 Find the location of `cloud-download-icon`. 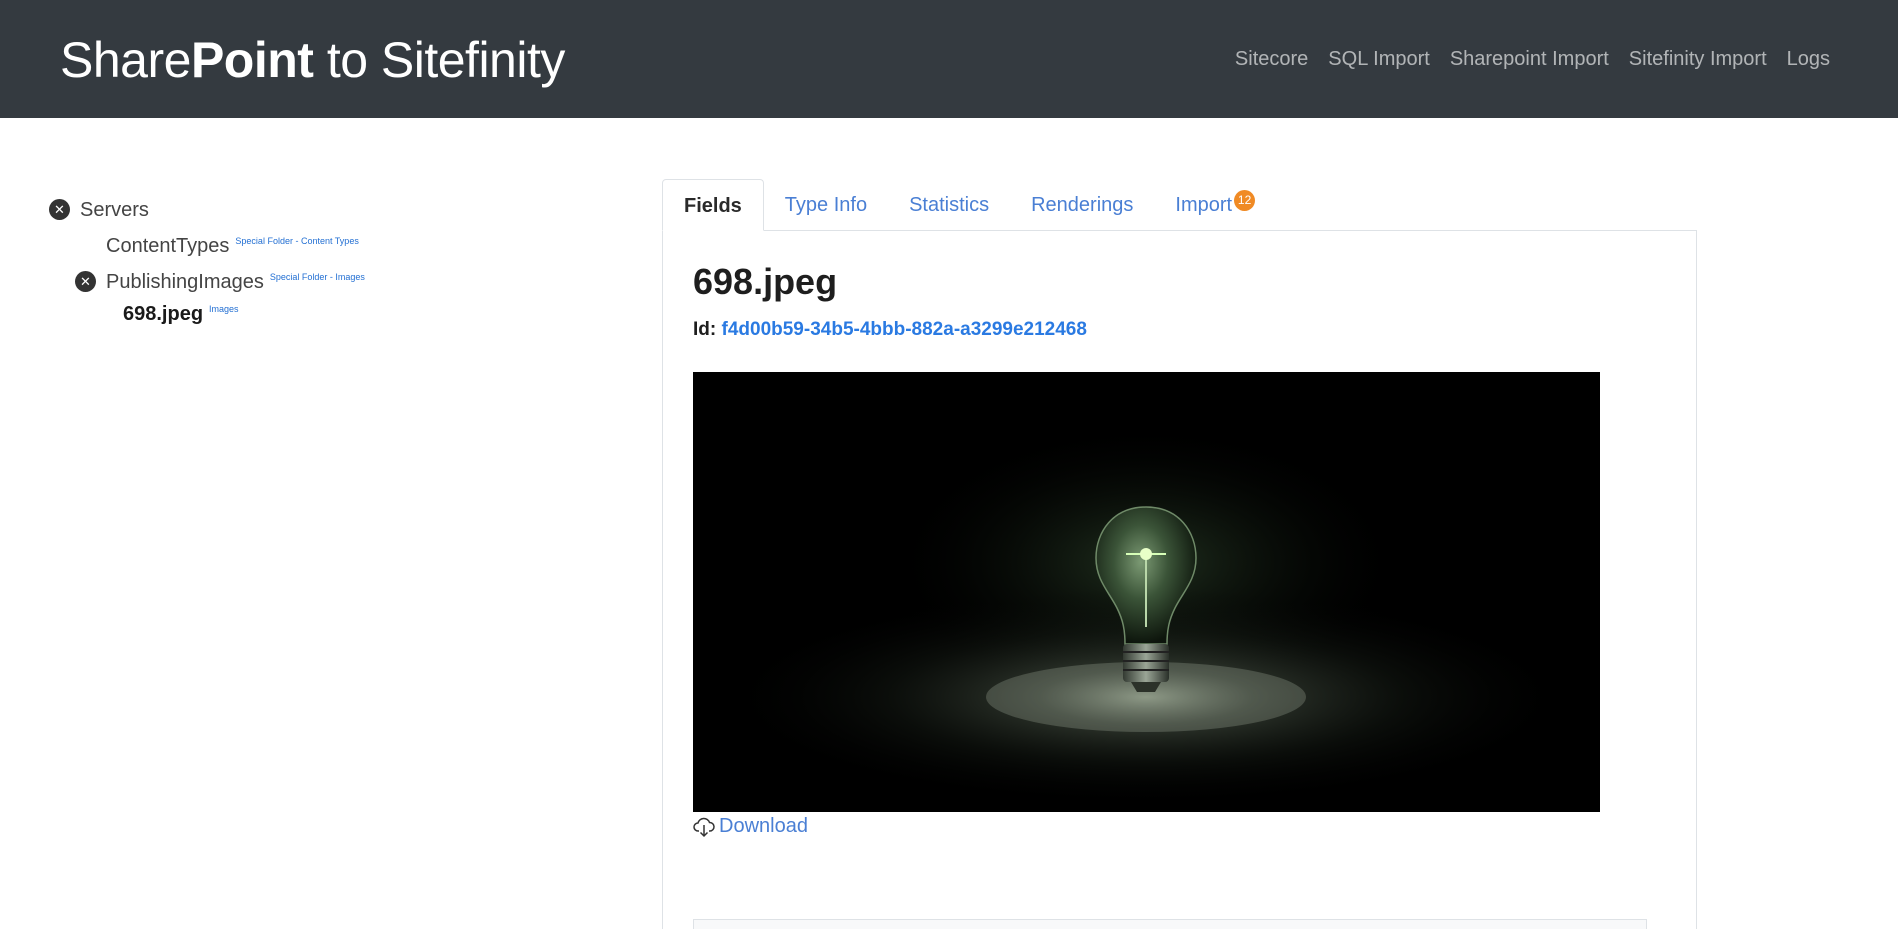

cloud-download-icon is located at coordinates (704, 827).